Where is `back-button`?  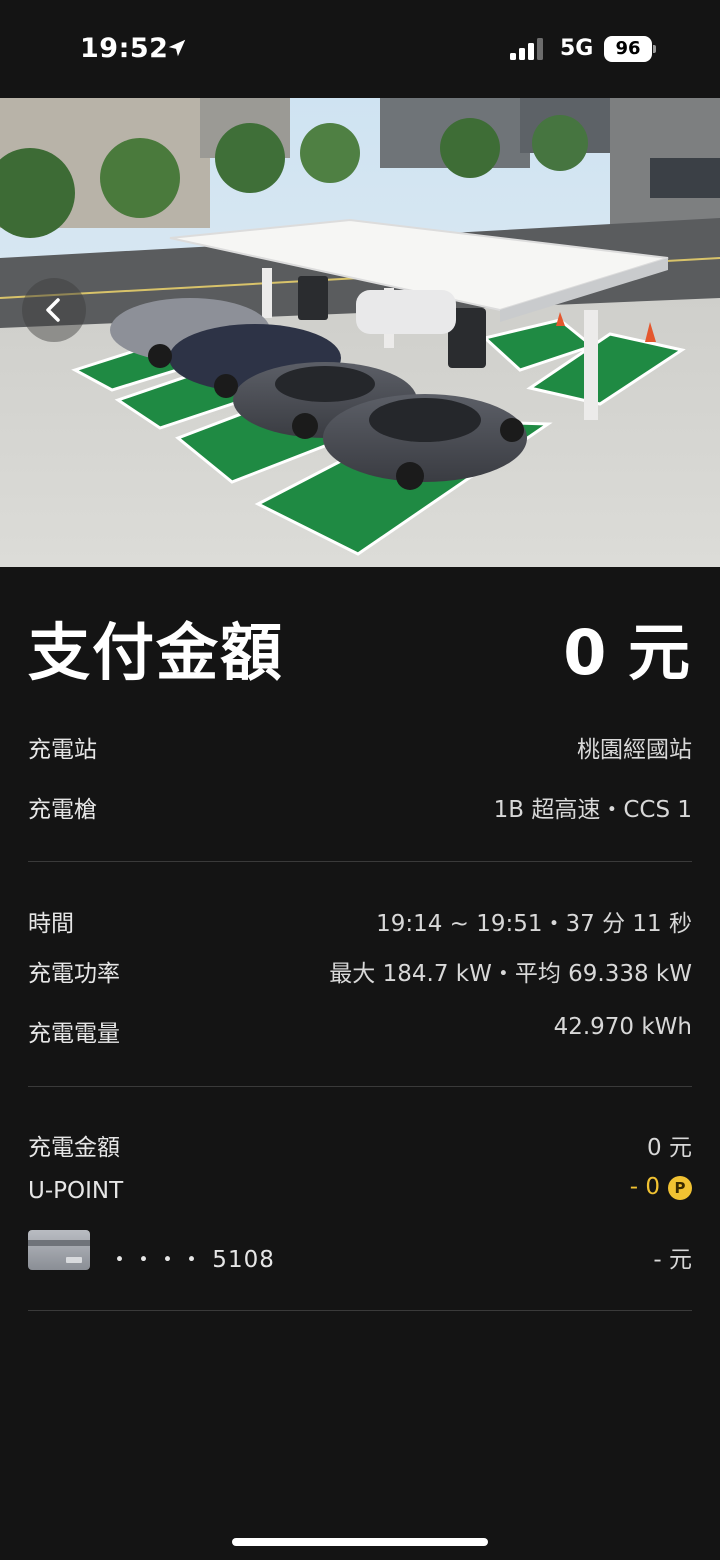
back-button is located at coordinates (54, 310).